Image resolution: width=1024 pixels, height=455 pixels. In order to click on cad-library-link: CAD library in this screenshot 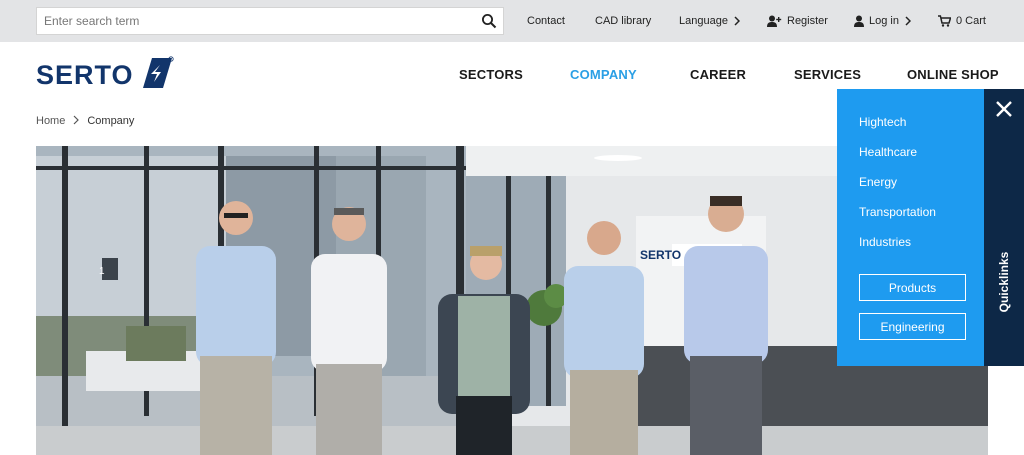, I will do `click(623, 21)`.